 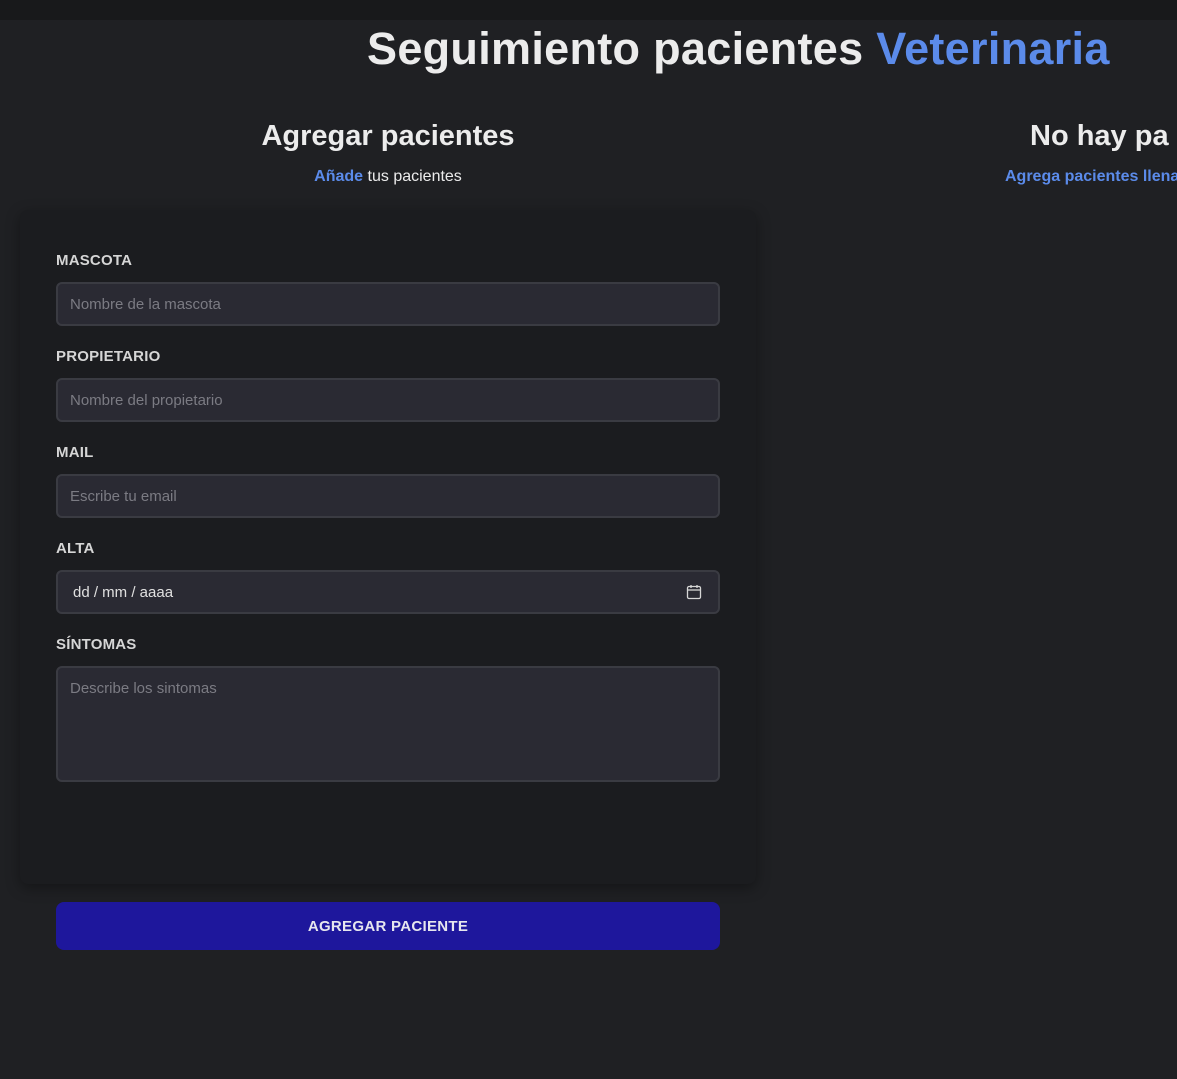 I want to click on form-section-subtitle-accent: Añade, so click(x=339, y=176).